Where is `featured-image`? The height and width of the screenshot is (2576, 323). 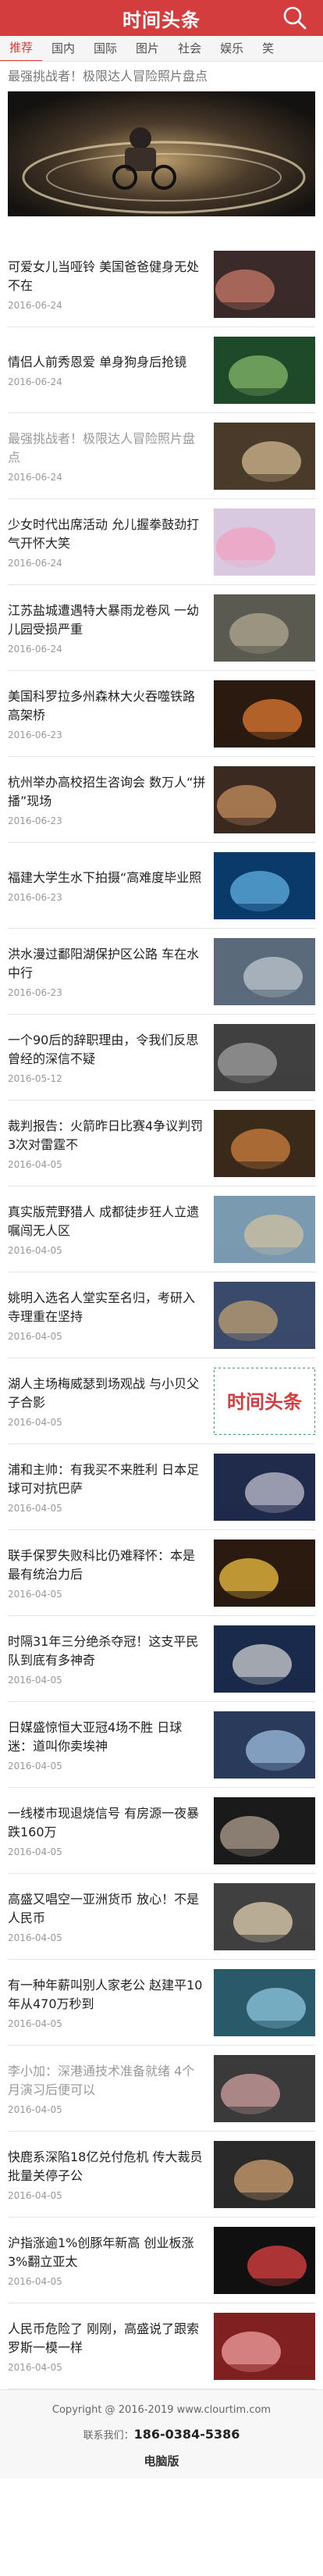
featured-image is located at coordinates (161, 153).